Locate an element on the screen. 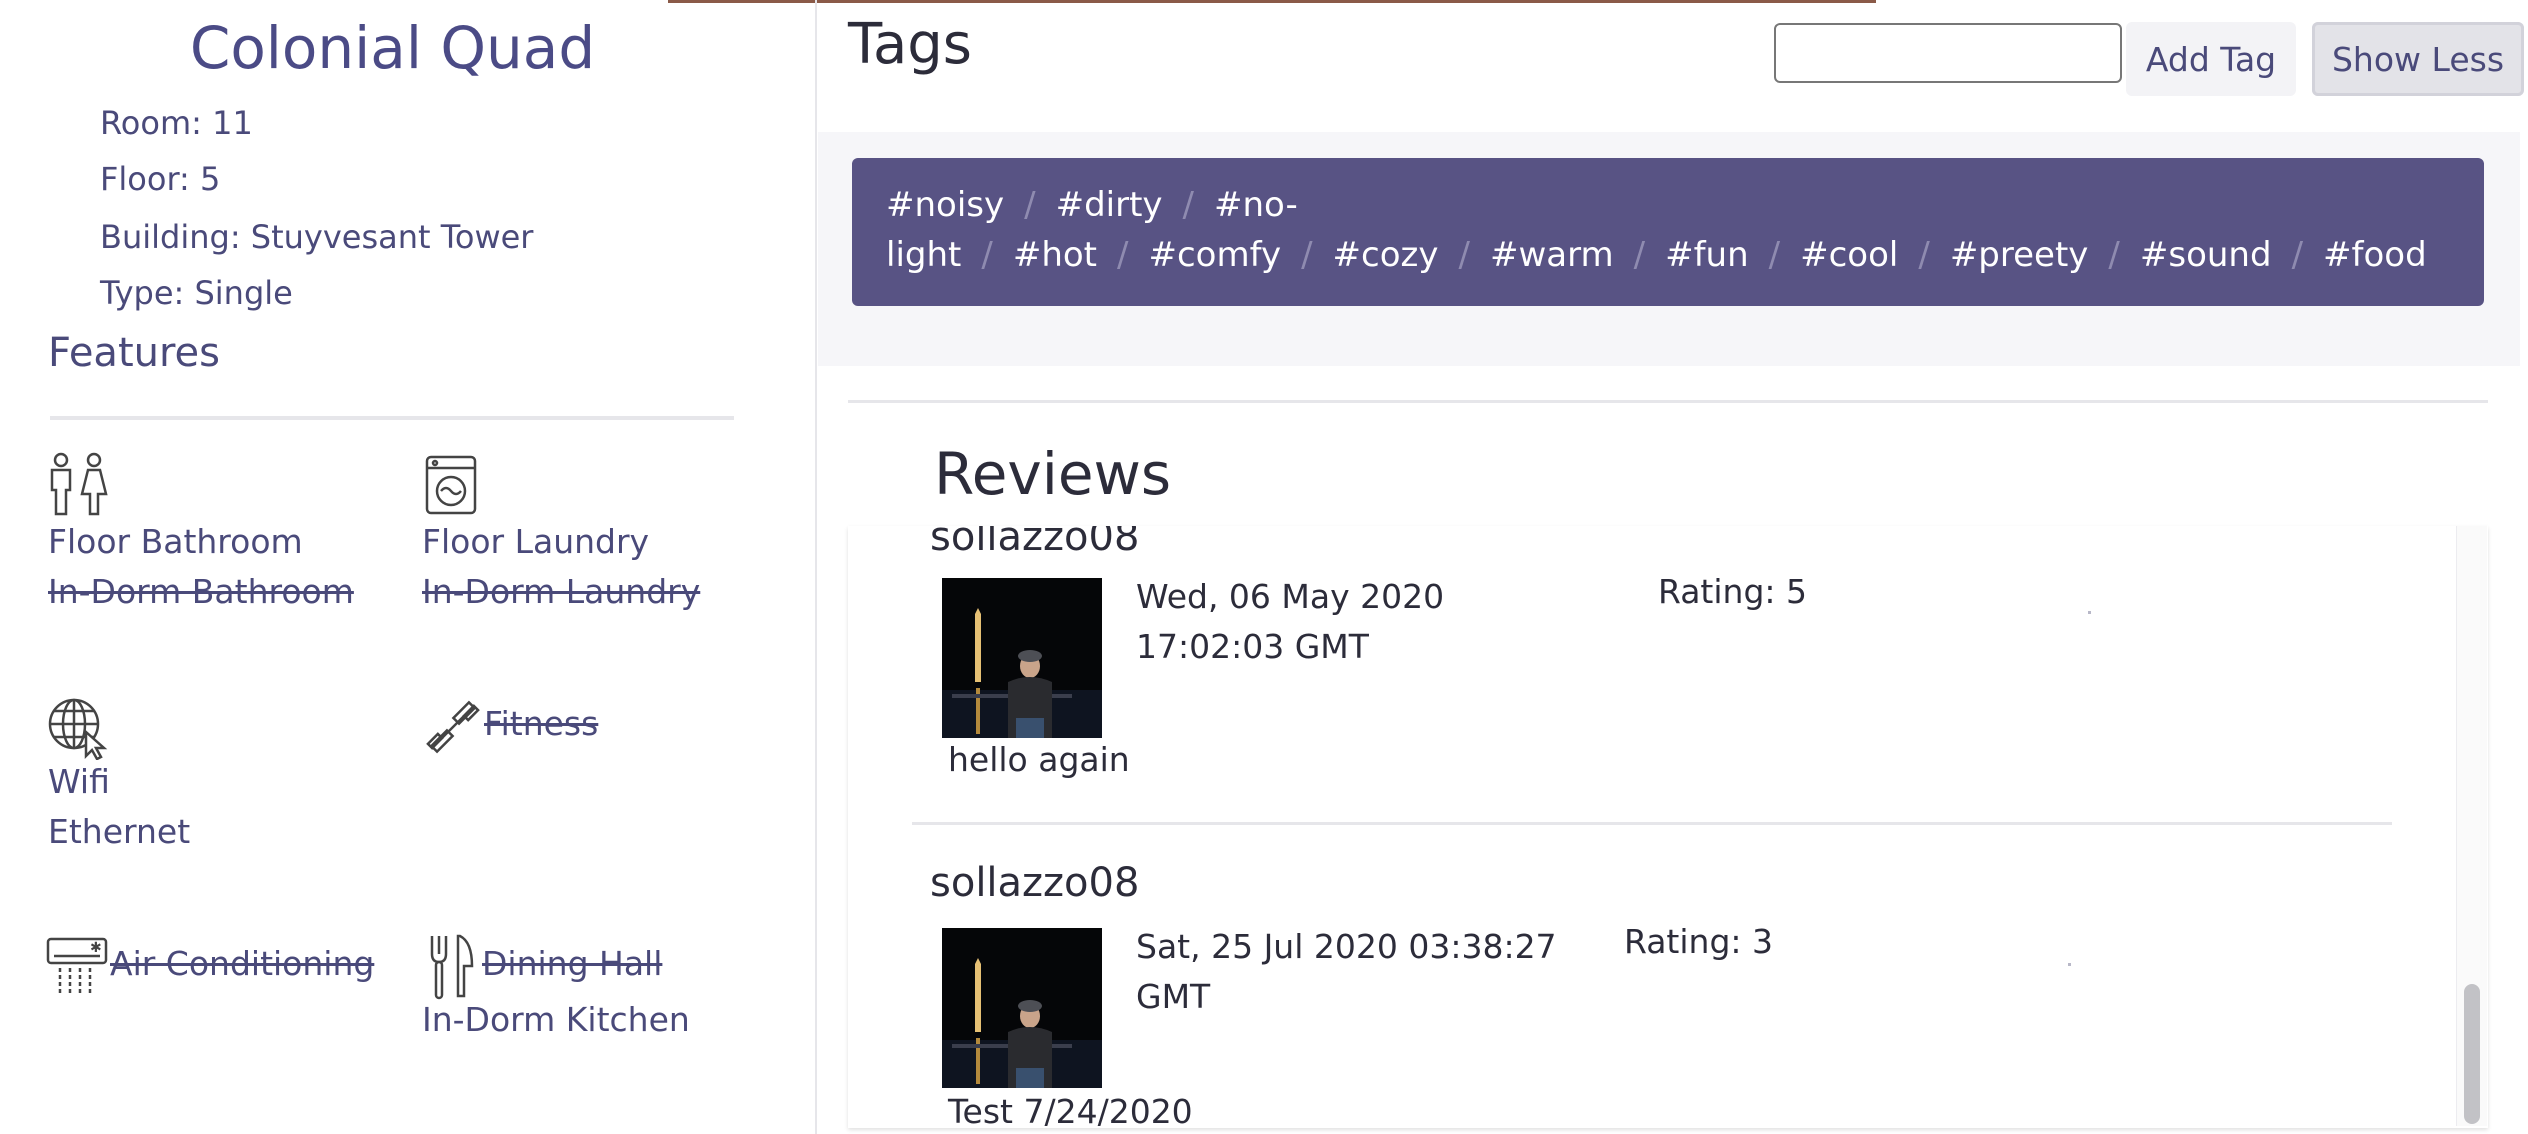 The width and height of the screenshot is (2528, 1134). restroom-icon is located at coordinates (79, 484).